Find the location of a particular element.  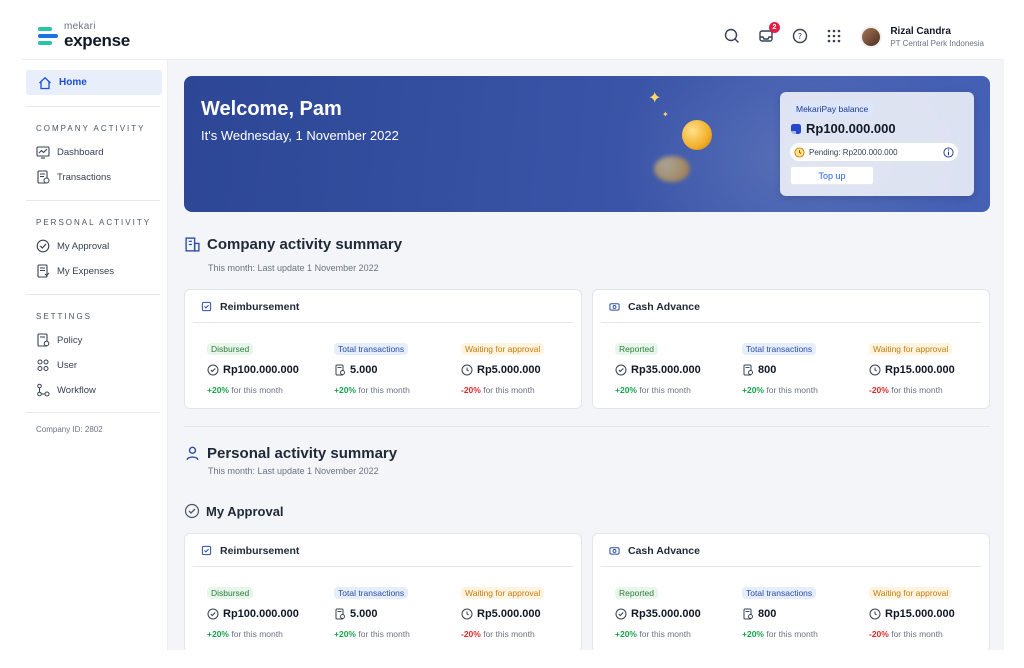

document-icon is located at coordinates (340, 614).